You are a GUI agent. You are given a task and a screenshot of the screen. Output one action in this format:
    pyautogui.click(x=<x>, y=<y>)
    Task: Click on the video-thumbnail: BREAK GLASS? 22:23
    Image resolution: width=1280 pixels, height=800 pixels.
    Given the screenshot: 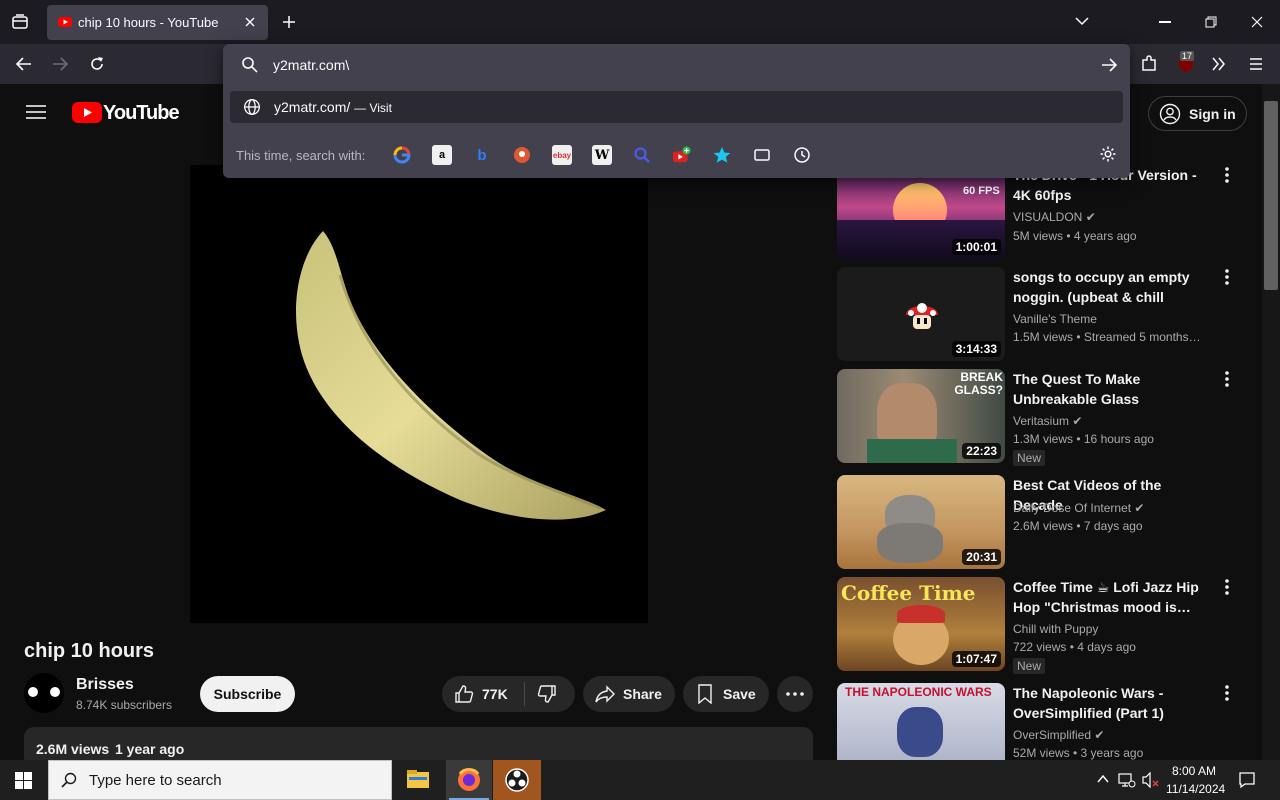 What is the action you would take?
    pyautogui.click(x=921, y=416)
    